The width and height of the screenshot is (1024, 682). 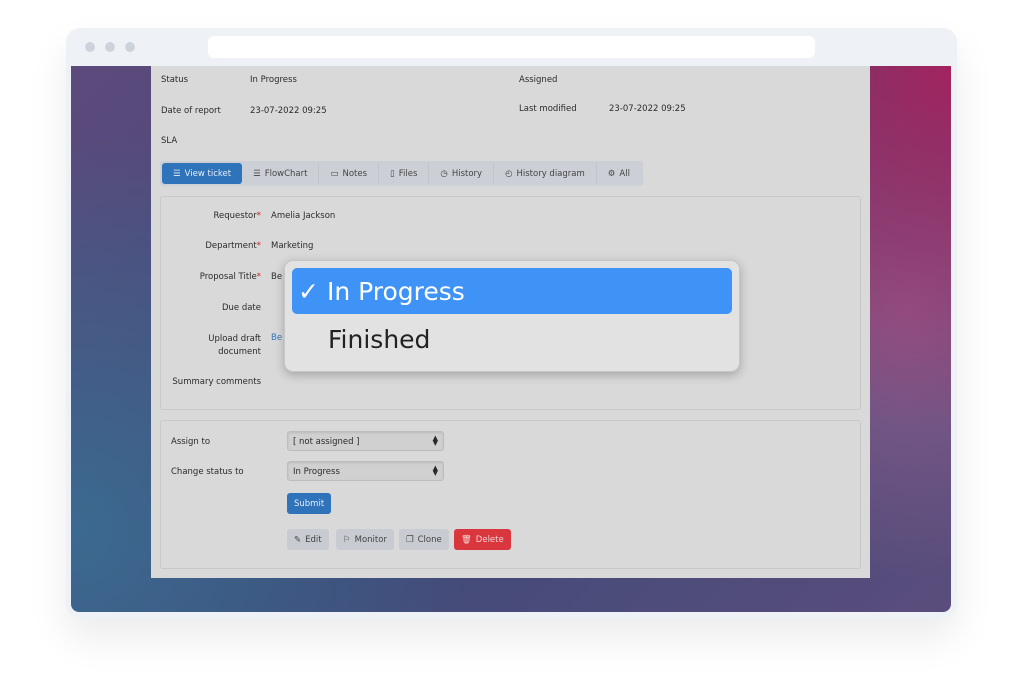 What do you see at coordinates (175, 80) in the screenshot?
I see `status-label: Status` at bounding box center [175, 80].